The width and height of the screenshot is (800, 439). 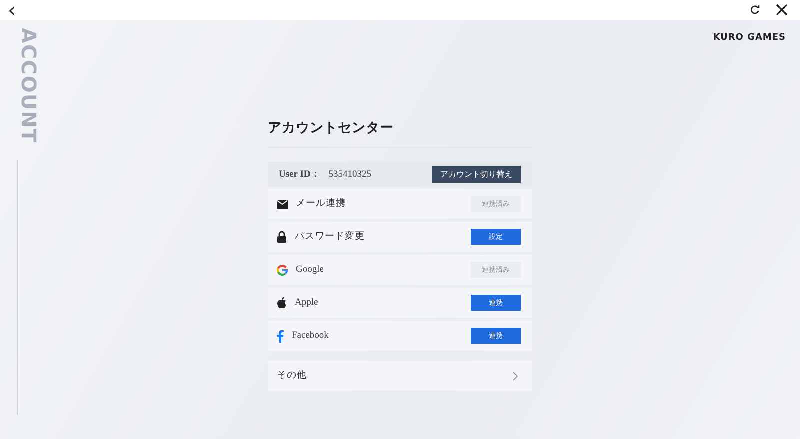 What do you see at coordinates (306, 303) in the screenshot?
I see `row-label: Apple` at bounding box center [306, 303].